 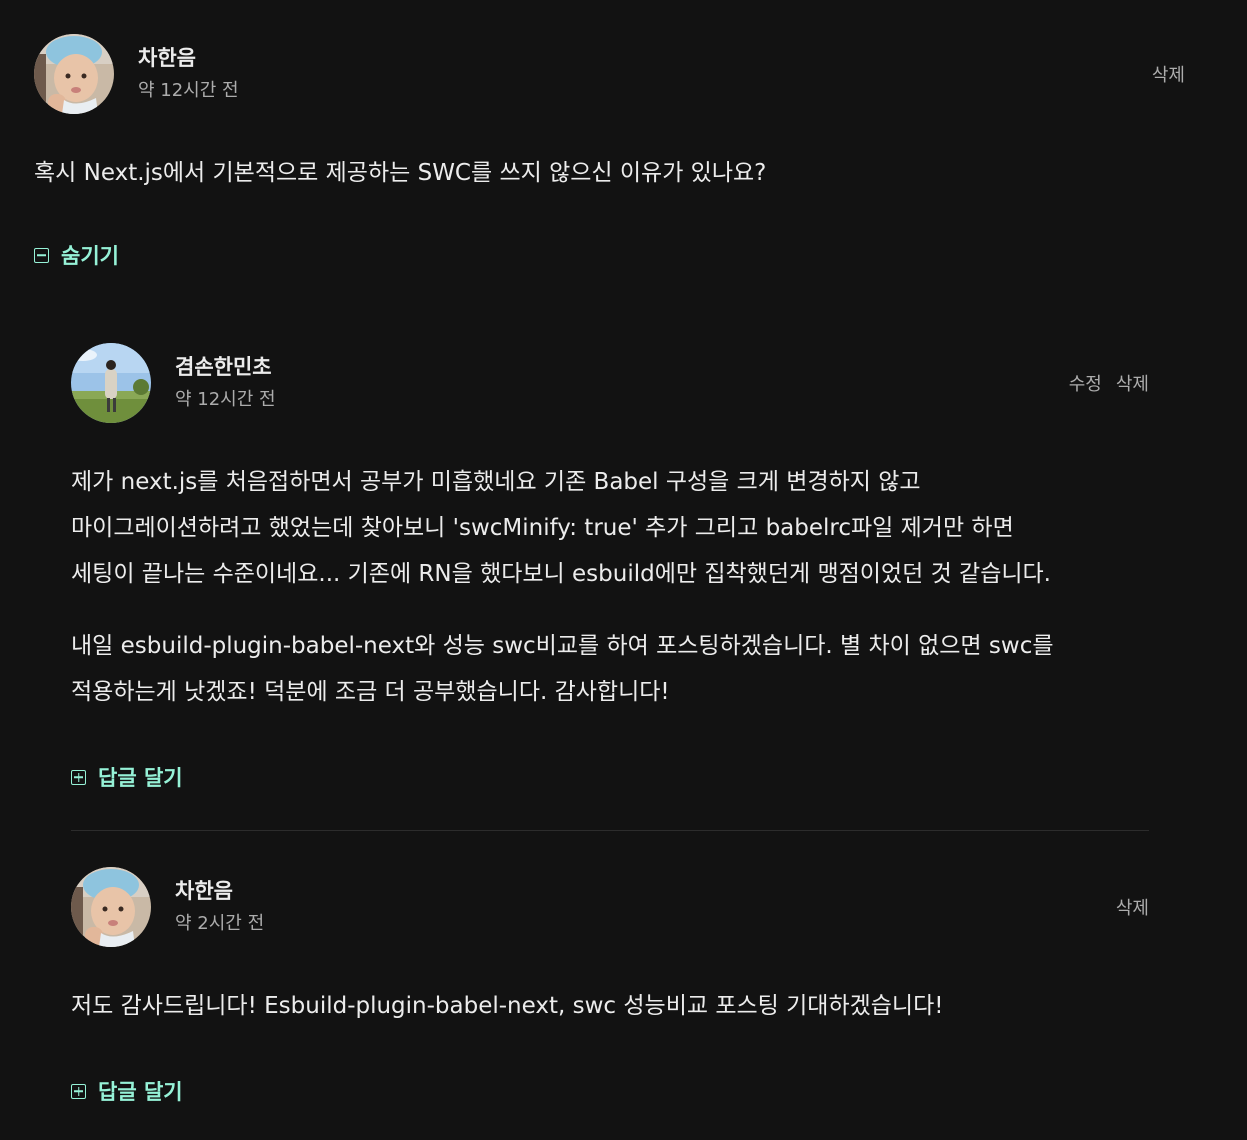 What do you see at coordinates (219, 907) in the screenshot?
I see `author-info: 차한음 약 2시간 전` at bounding box center [219, 907].